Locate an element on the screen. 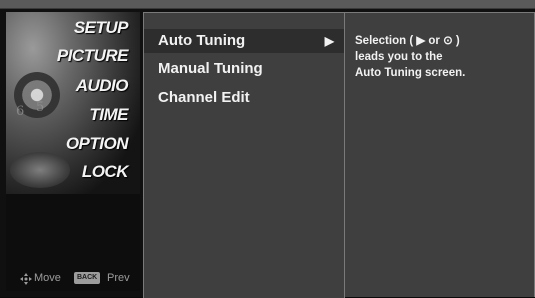 The image size is (535, 298). submenu-item-auto-tuning: Auto Tuning ▶ is located at coordinates (244, 41).